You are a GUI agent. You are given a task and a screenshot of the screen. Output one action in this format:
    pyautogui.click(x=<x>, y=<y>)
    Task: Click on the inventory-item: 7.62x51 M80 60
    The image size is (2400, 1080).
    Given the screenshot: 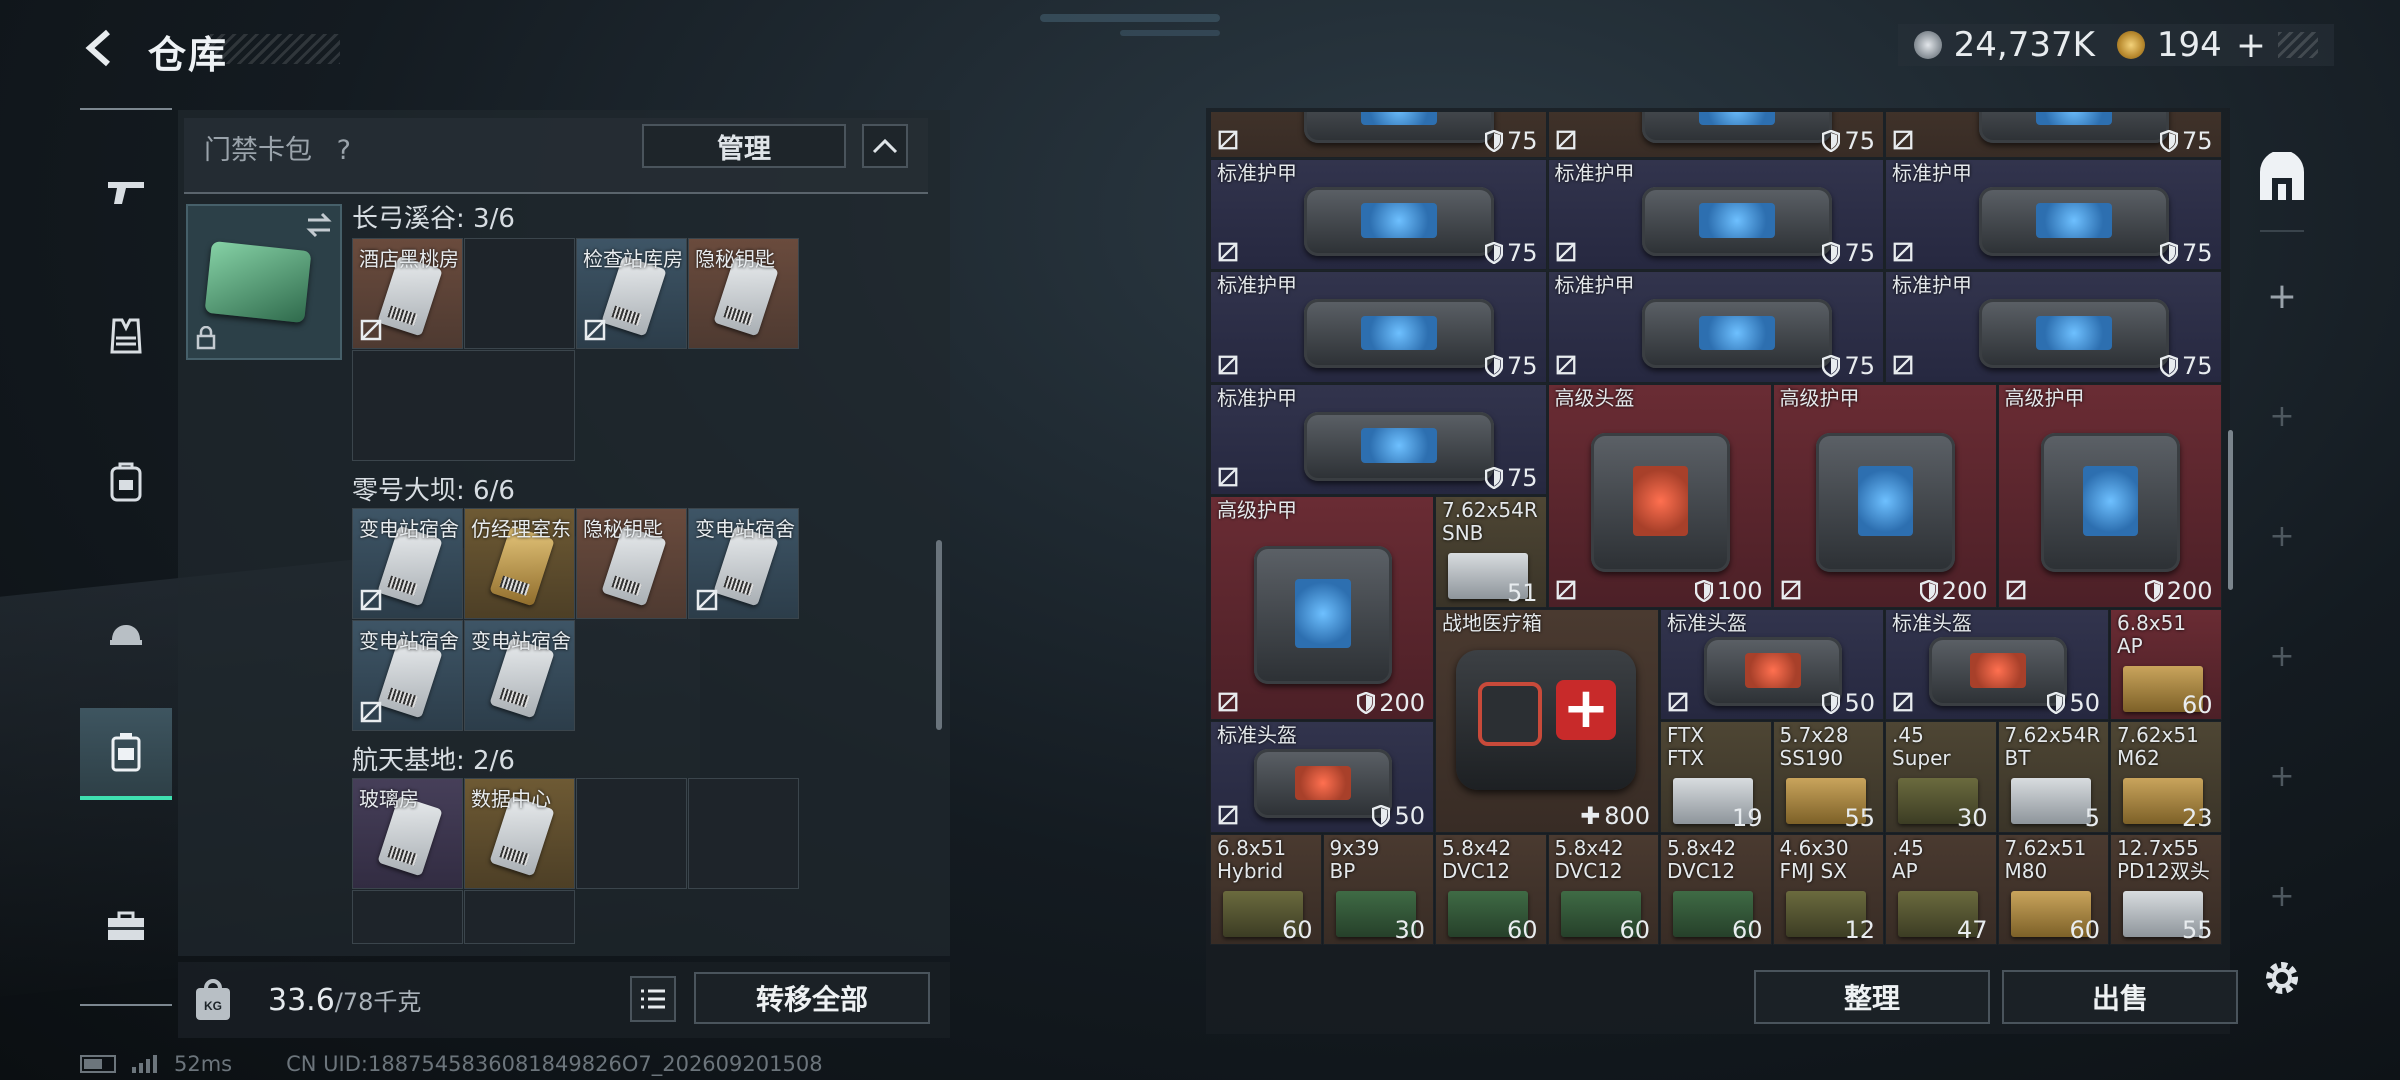 What is the action you would take?
    pyautogui.click(x=2053, y=889)
    